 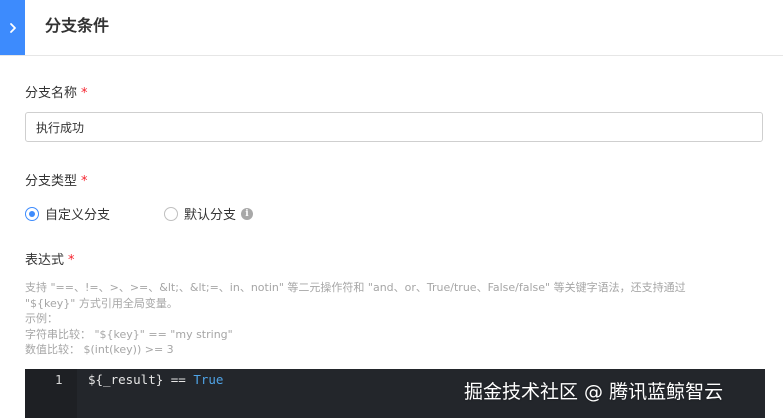 What do you see at coordinates (594, 392) in the screenshot?
I see `watermark: 掘金技术社区 @ 腾讯蓝鲸智云` at bounding box center [594, 392].